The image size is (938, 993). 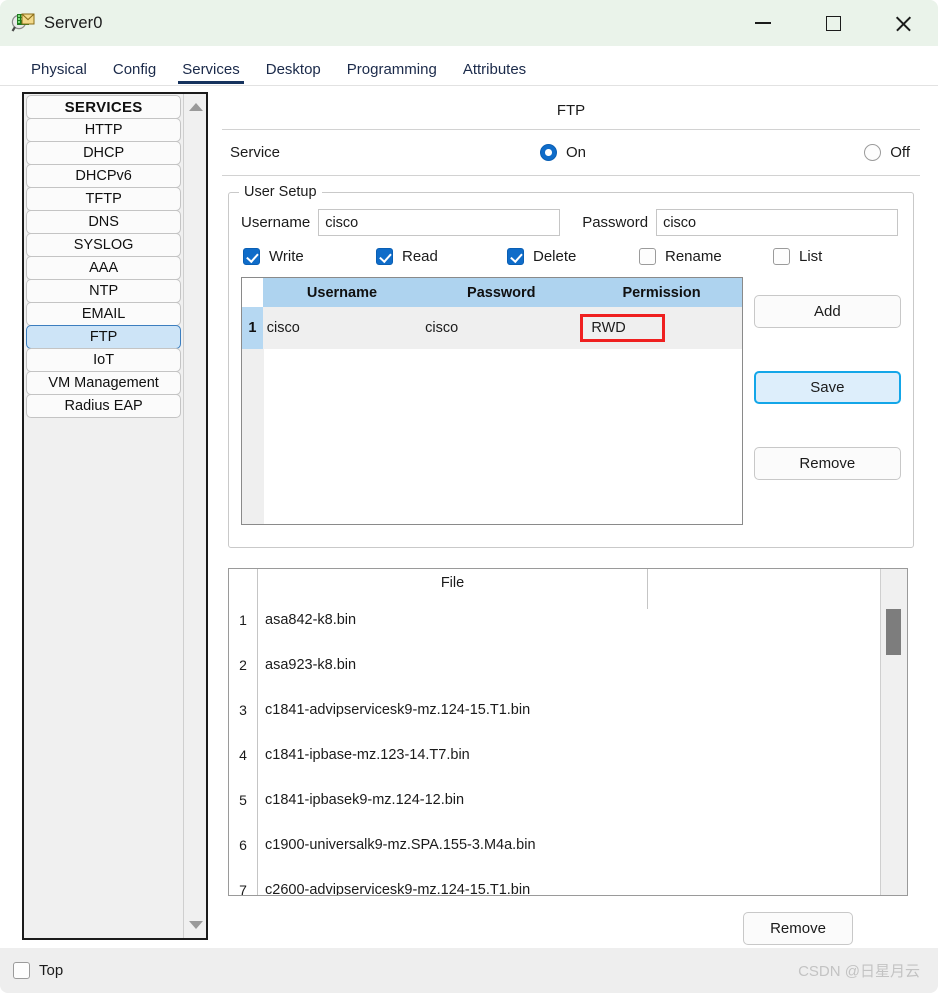 What do you see at coordinates (569, 709) in the screenshot?
I see `list-item: c1841-advipservicesk9-mz.124-15.T1.bin` at bounding box center [569, 709].